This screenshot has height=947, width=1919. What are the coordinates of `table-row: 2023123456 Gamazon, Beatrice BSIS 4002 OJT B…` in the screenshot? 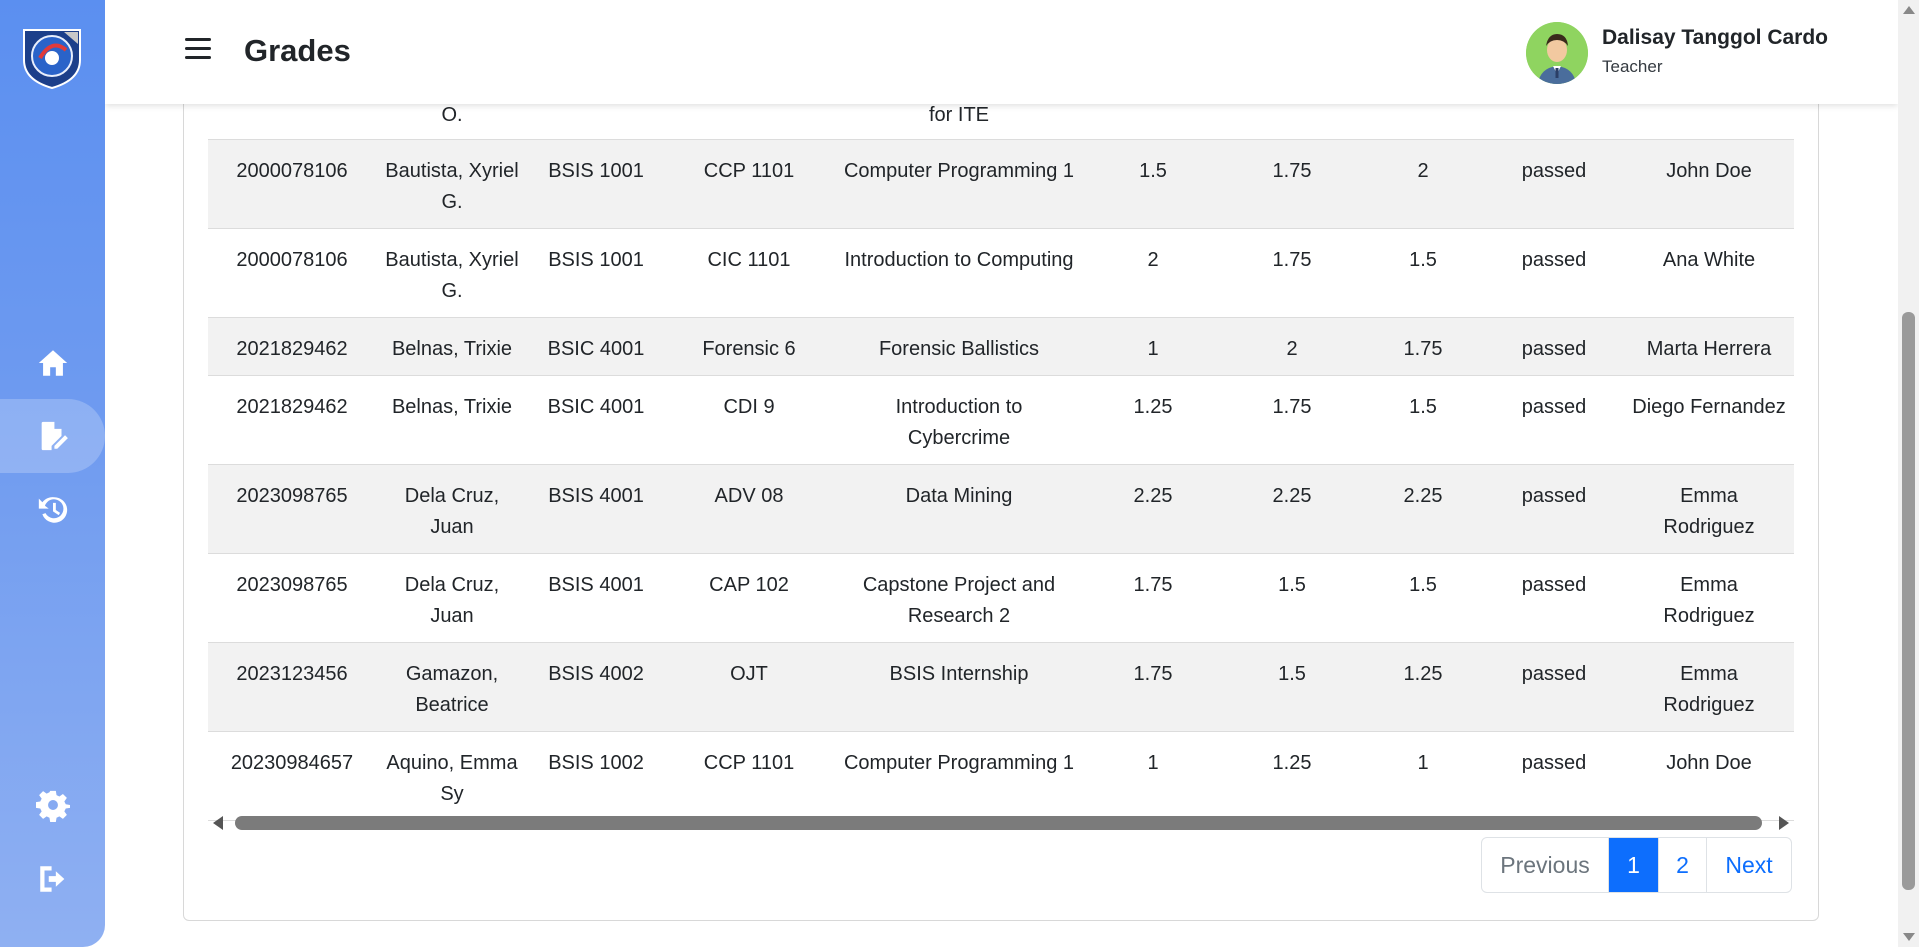 It's located at (1001, 687).